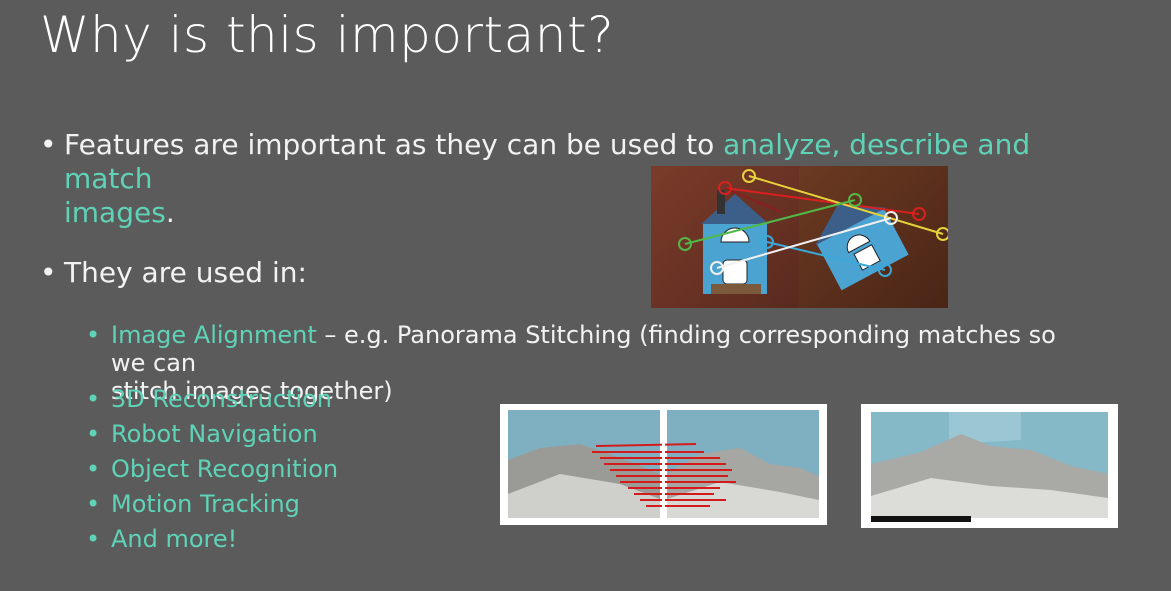 The width and height of the screenshot is (1171, 591). I want to click on sub-item-image-alignment-highlight: Image Alignment, so click(214, 335).